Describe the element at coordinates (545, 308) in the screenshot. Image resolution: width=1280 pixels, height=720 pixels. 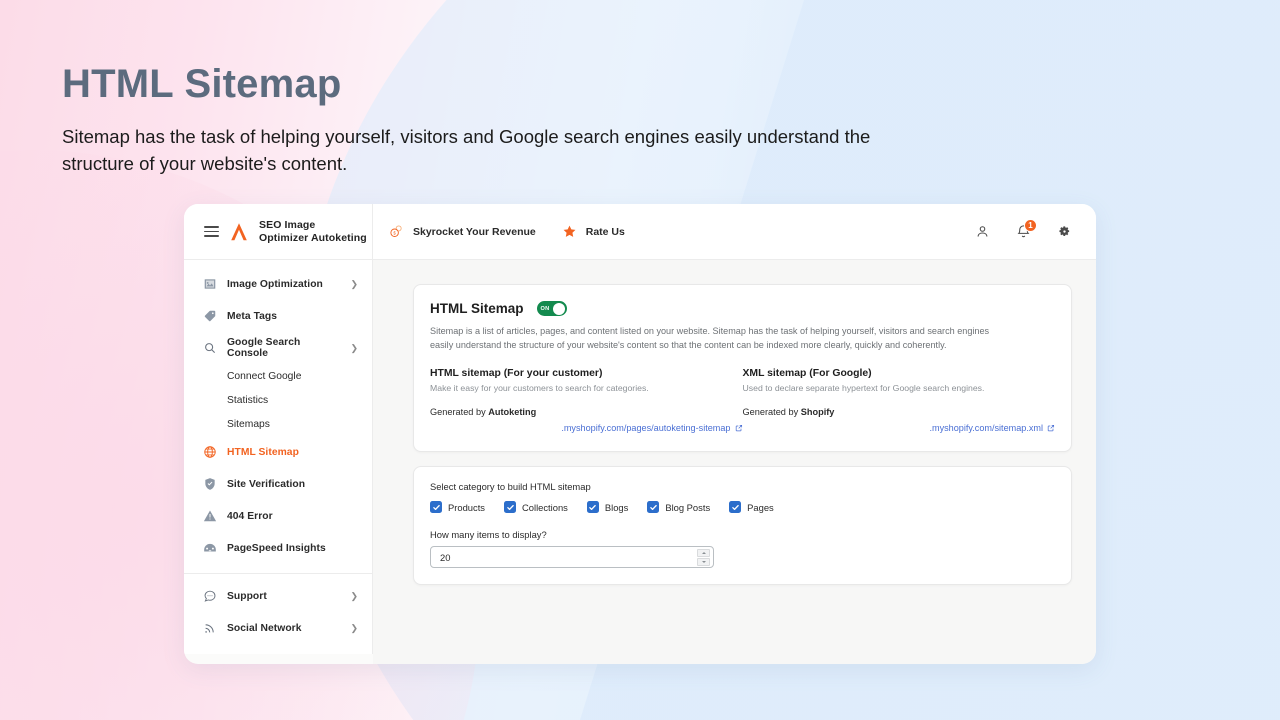
I see `toggle-state-label: ON` at that location.